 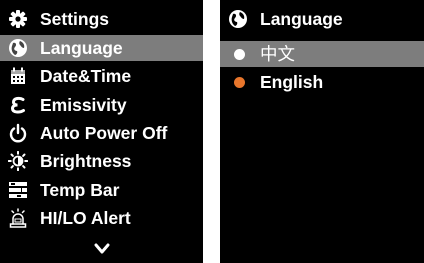 What do you see at coordinates (18, 161) in the screenshot?
I see `brightness-icon` at bounding box center [18, 161].